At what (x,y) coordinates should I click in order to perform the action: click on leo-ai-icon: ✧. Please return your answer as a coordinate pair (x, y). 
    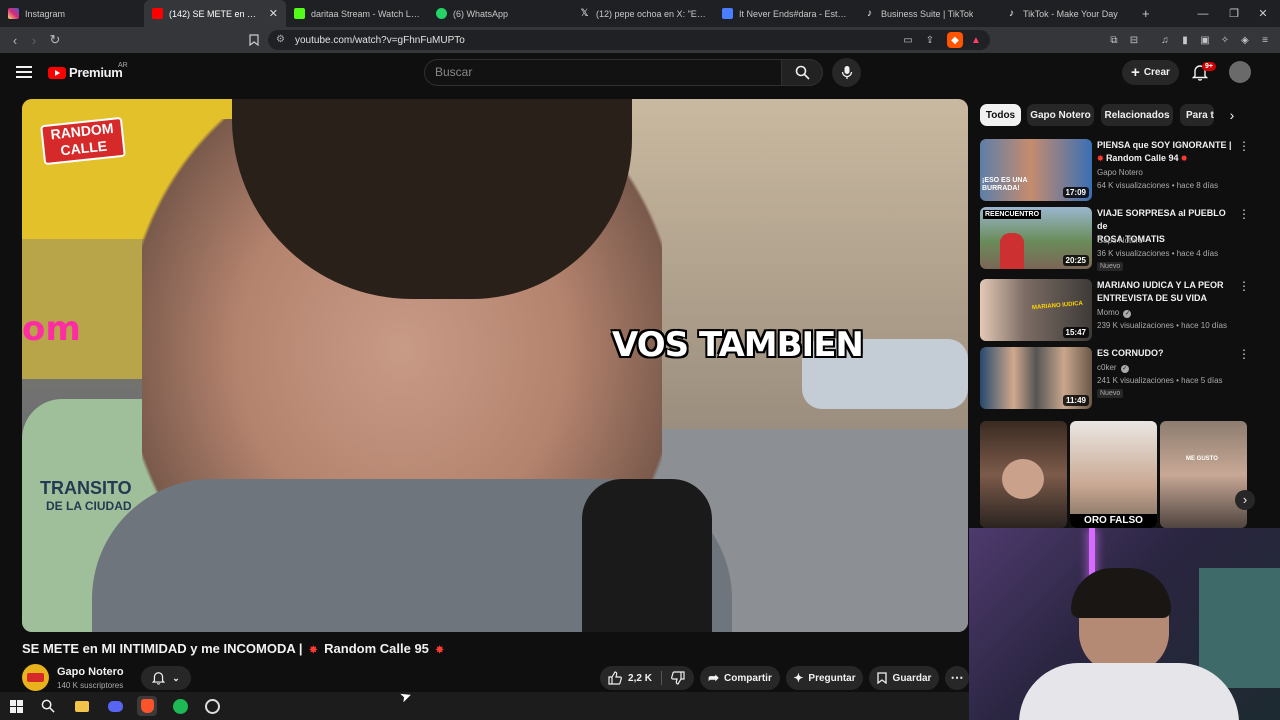
    Looking at the image, I should click on (1225, 40).